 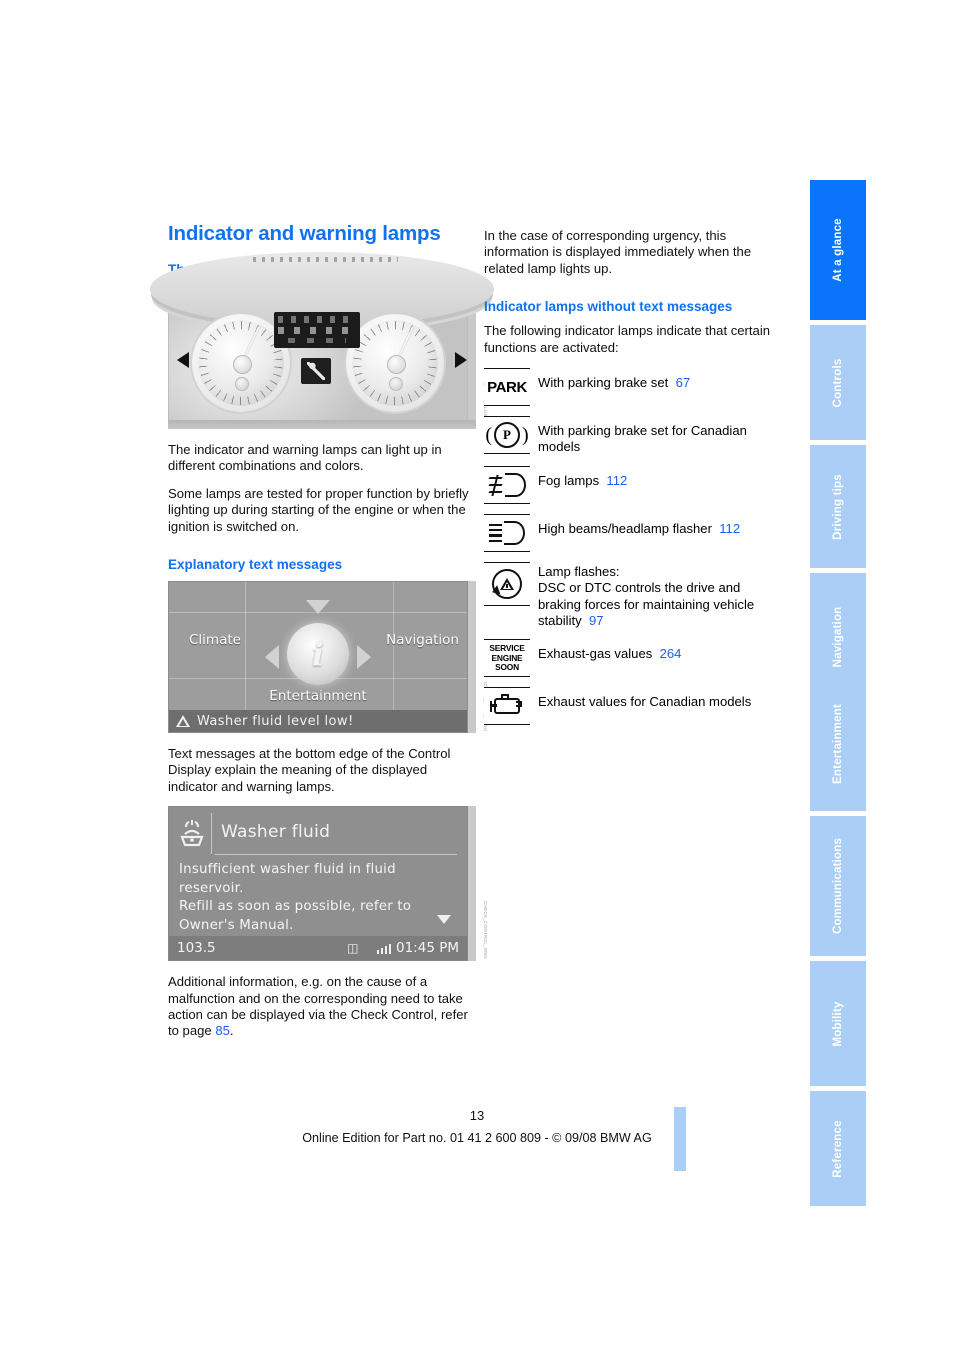 I want to click on chevron-right-icon, so click(x=364, y=657).